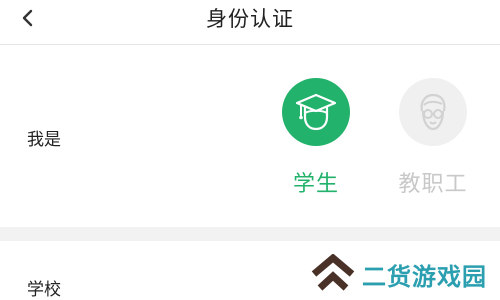 This screenshot has height=300, width=500. I want to click on staff-icon-circle, so click(433, 112).